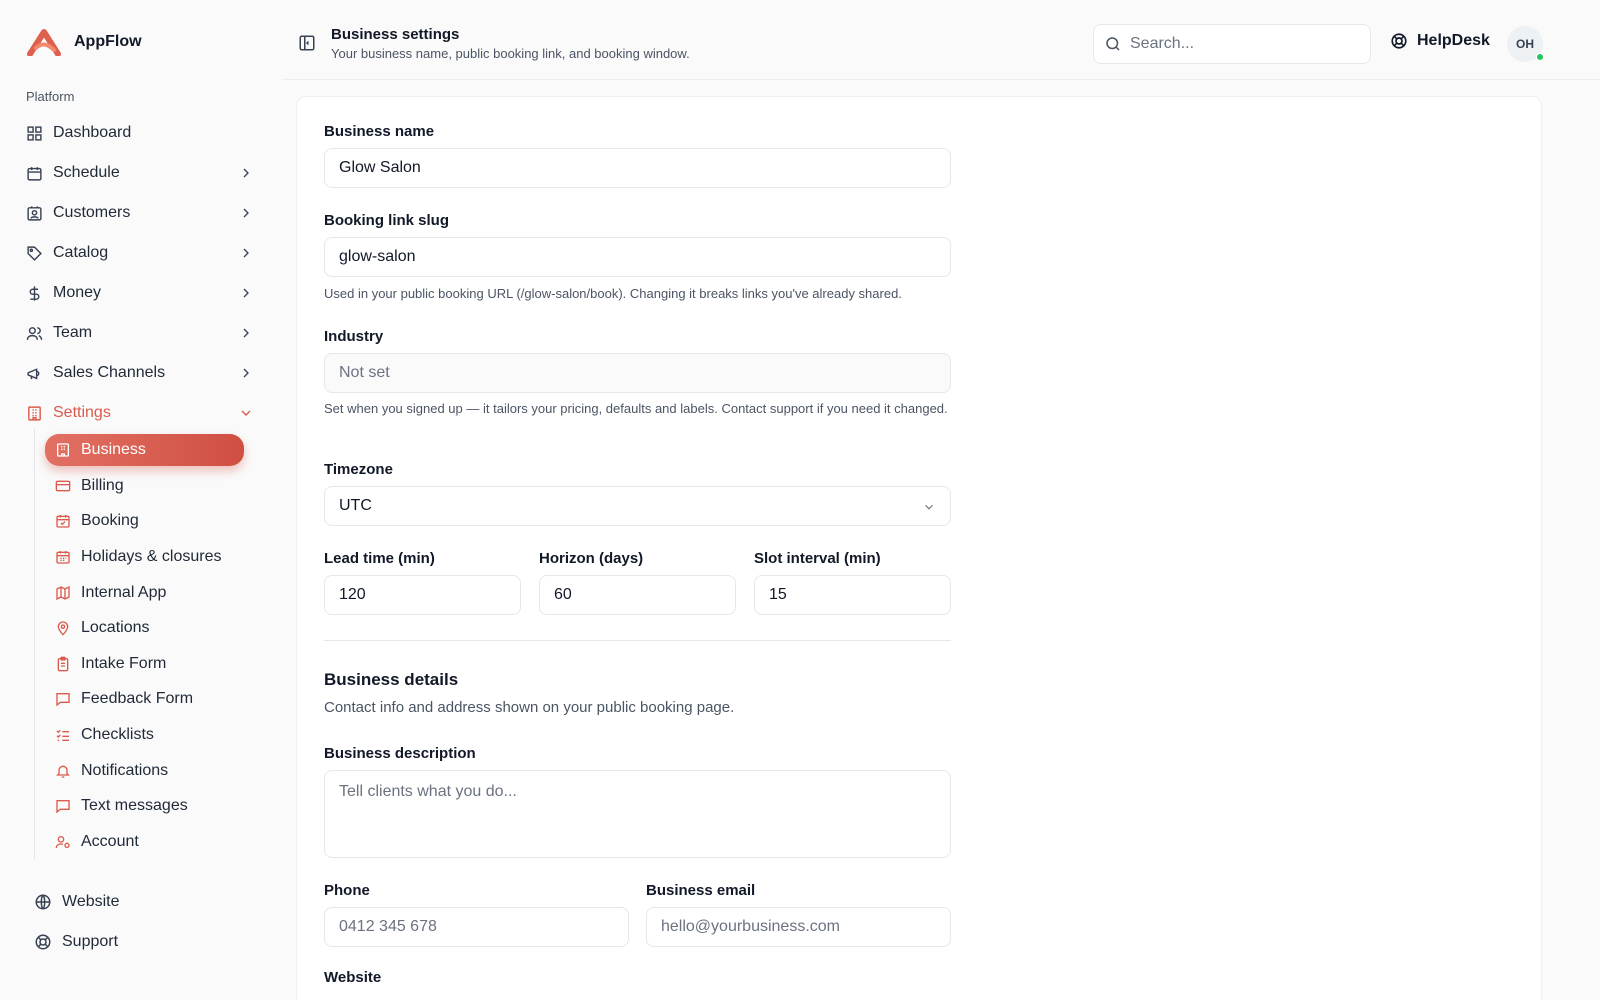 The width and height of the screenshot is (1600, 1000). What do you see at coordinates (142, 133) in the screenshot?
I see `sidebar-item-dashboard: Dashboard` at bounding box center [142, 133].